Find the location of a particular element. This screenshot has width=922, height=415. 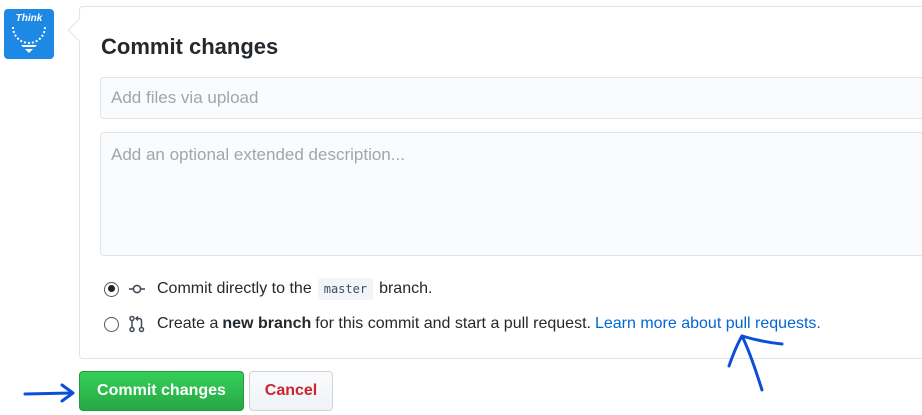

avatar-logo-text: Think is located at coordinates (29, 18).